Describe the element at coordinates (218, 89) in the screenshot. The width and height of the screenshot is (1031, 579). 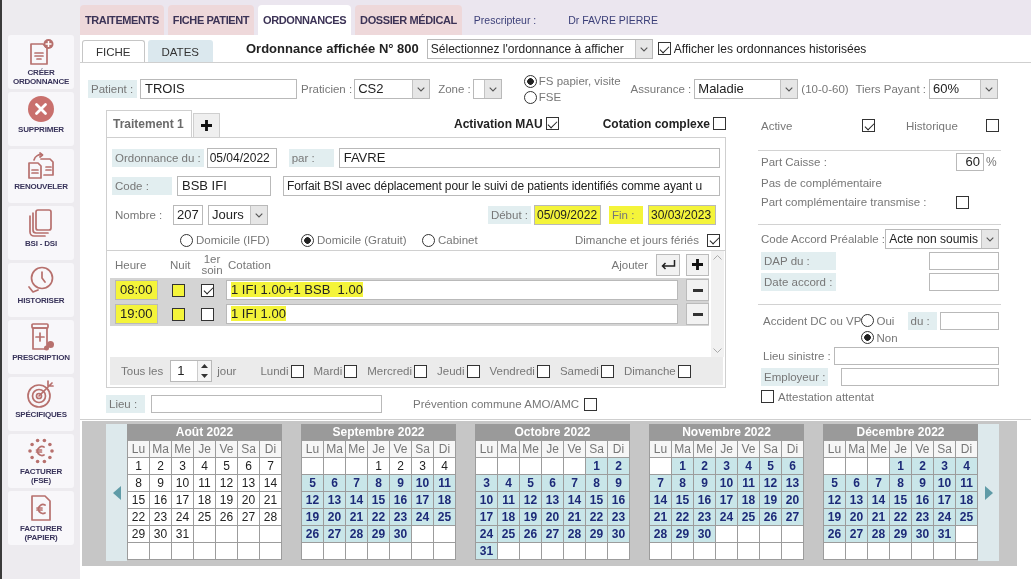
I see `patient-field: TROIS` at that location.